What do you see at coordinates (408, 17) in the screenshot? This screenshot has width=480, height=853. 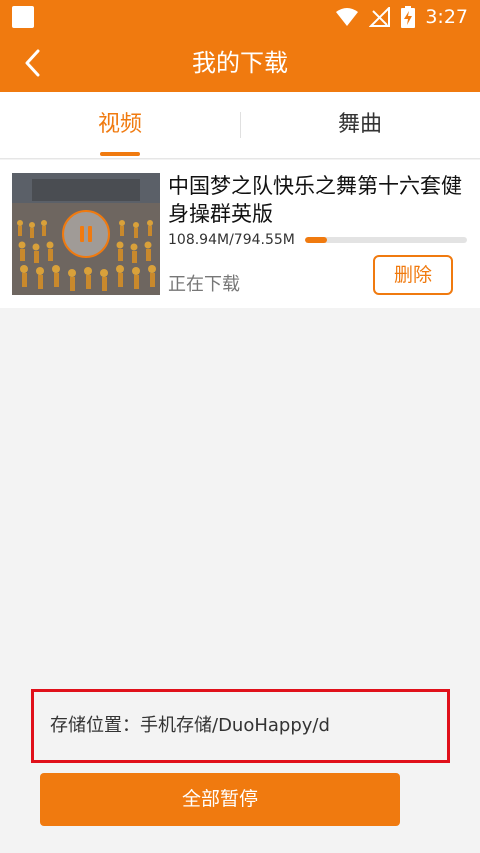 I see `battery-charging-icon` at bounding box center [408, 17].